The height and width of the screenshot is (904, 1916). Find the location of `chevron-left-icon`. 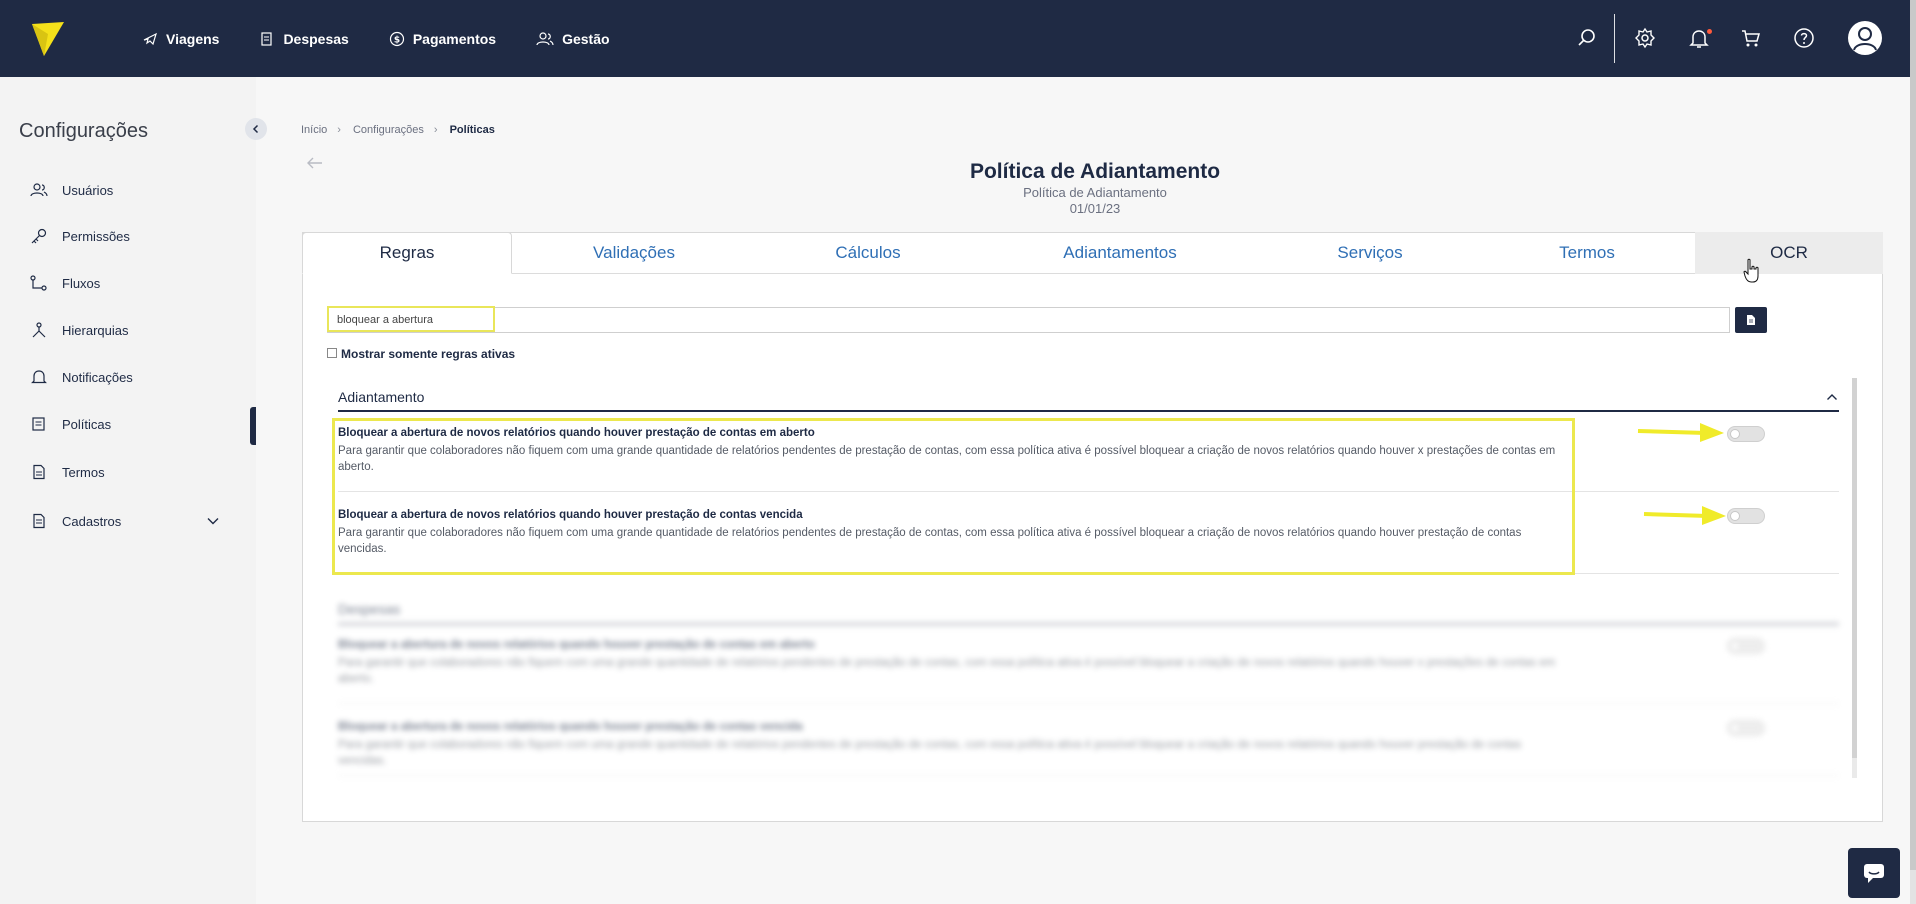

chevron-left-icon is located at coordinates (255, 129).